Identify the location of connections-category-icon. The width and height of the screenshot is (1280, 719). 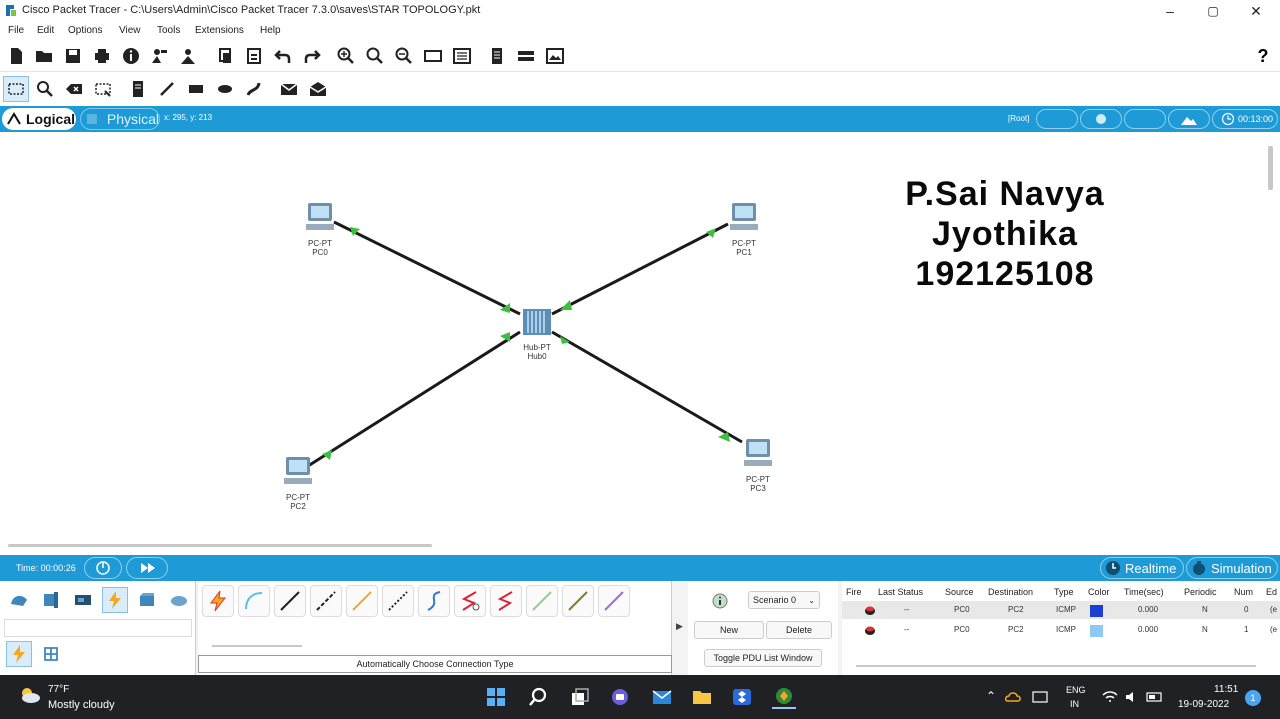
(115, 600).